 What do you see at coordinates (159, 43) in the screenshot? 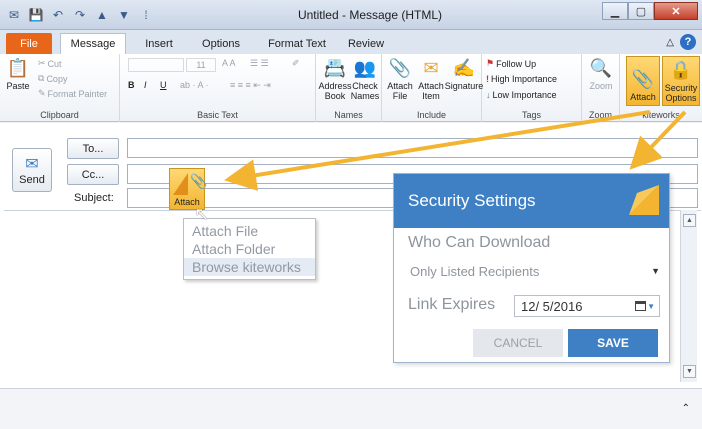
I see `tab-insert: Insert` at bounding box center [159, 43].